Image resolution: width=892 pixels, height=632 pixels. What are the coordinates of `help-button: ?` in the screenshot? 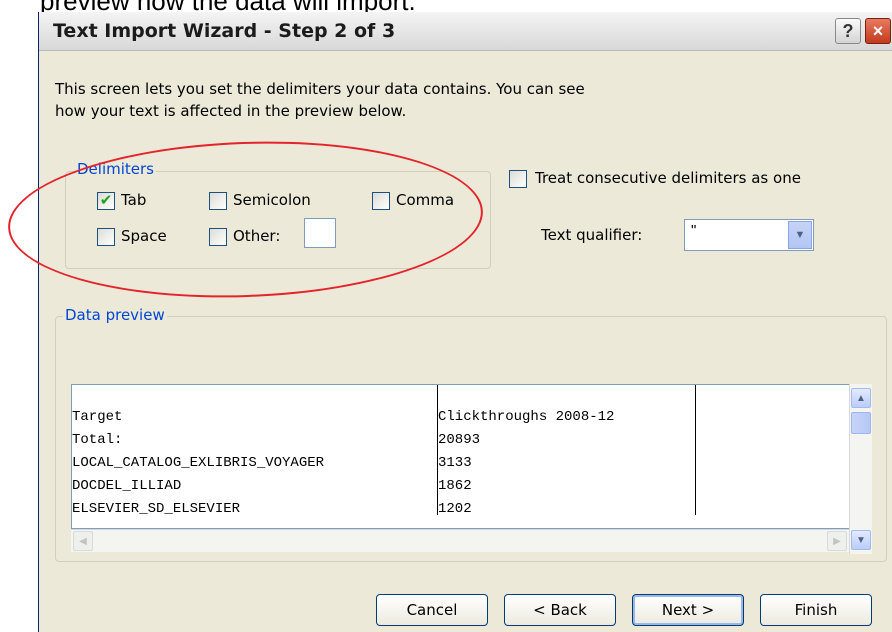 It's located at (848, 31).